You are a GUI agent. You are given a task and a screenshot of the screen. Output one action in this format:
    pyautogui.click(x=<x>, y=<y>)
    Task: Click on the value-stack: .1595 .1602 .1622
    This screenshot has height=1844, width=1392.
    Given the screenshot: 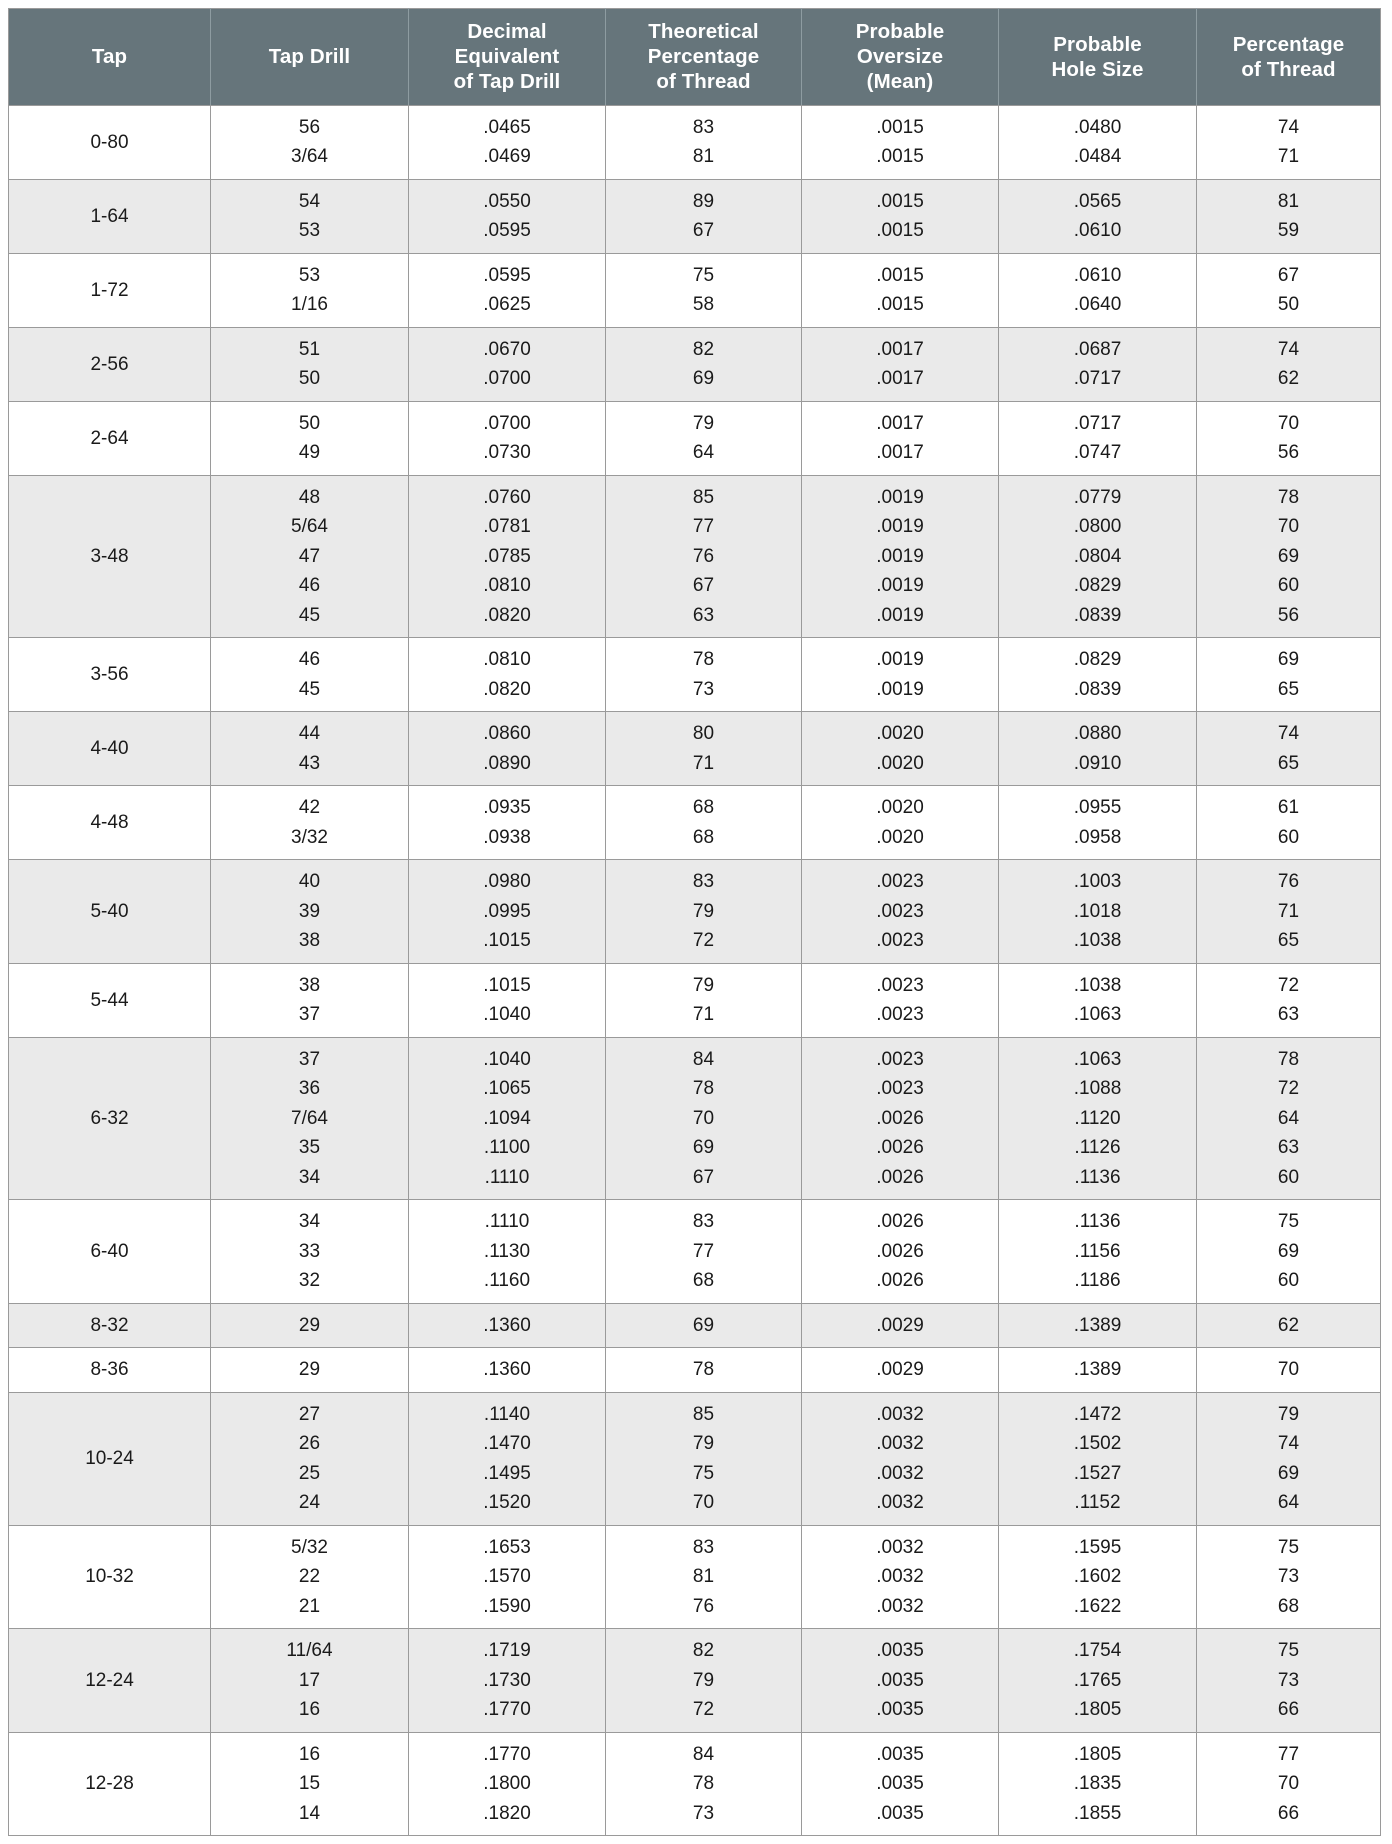 What is the action you would take?
    pyautogui.click(x=1097, y=1577)
    